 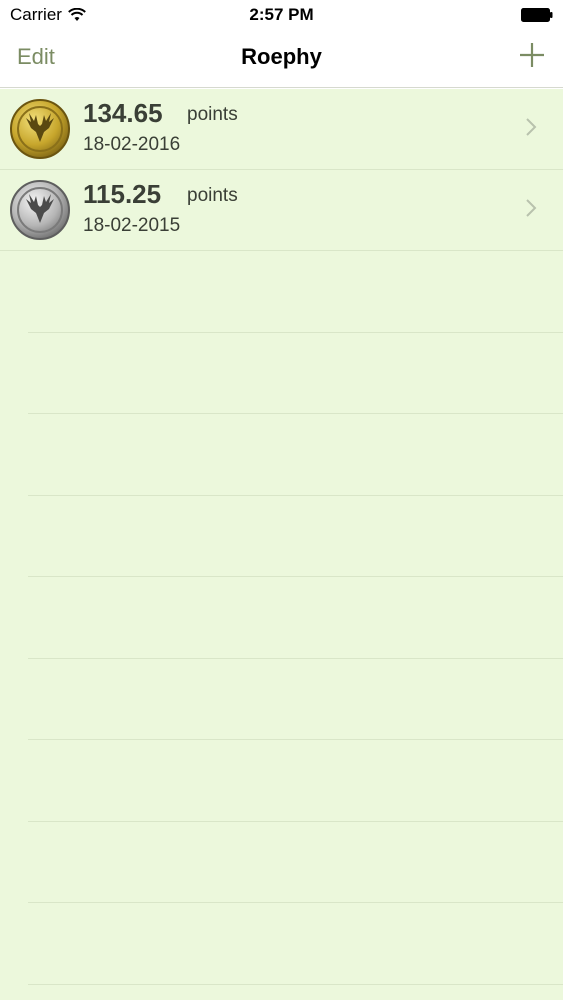 I want to click on navigation-bar: Edit Roephy, so click(x=281, y=59).